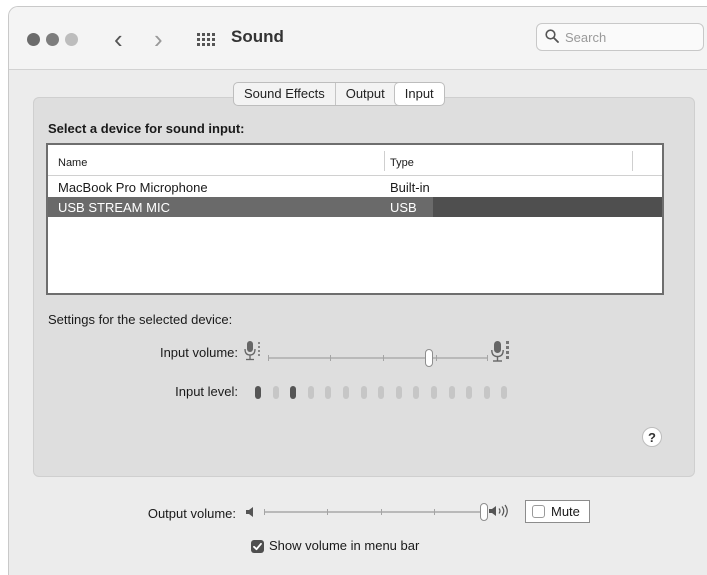  Describe the element at coordinates (257, 36) in the screenshot. I see `window-title: Sound` at that location.